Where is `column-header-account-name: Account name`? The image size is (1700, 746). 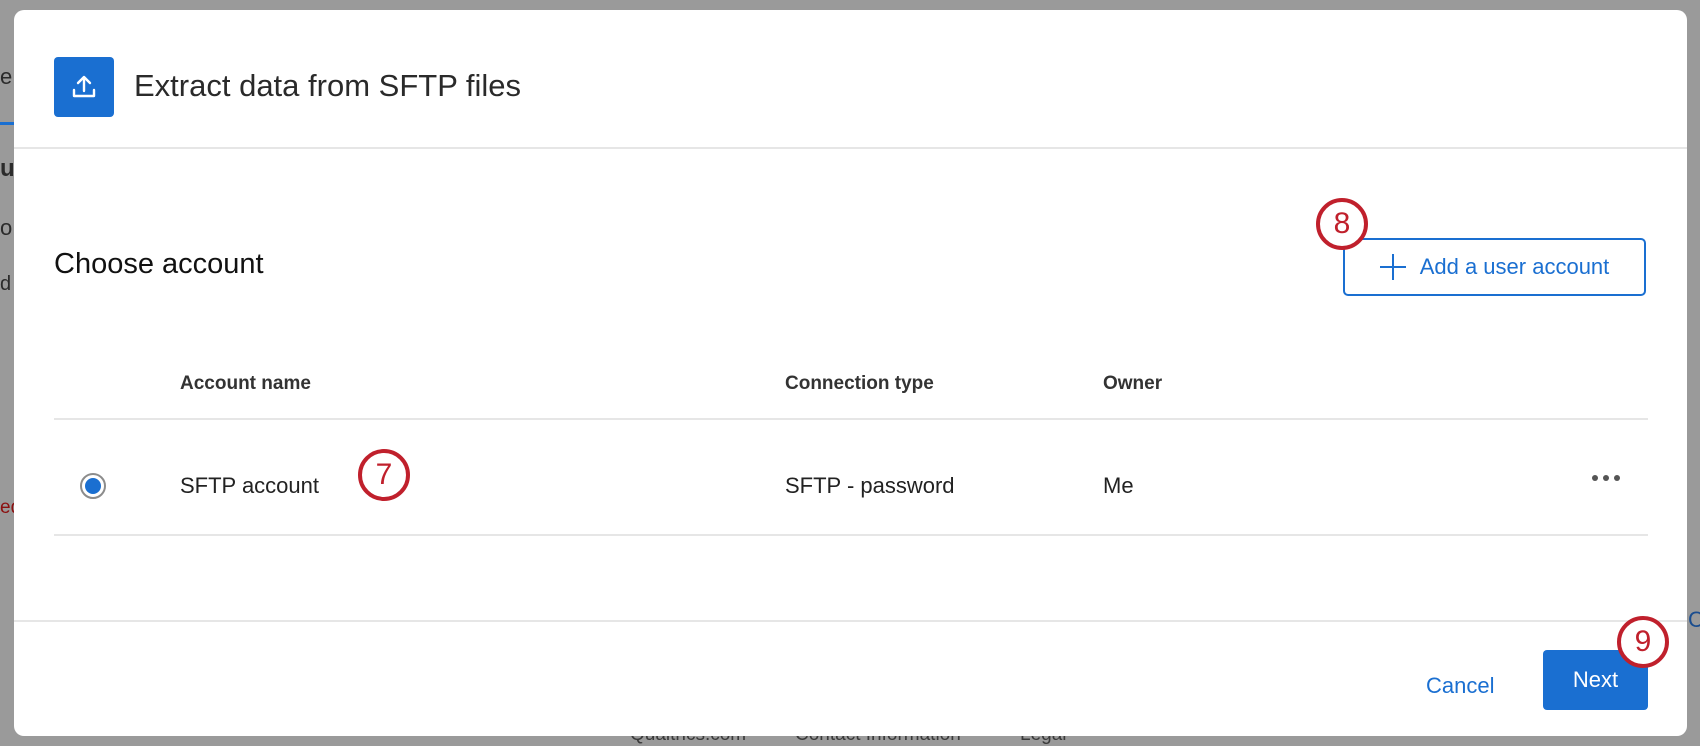 column-header-account-name: Account name is located at coordinates (245, 383).